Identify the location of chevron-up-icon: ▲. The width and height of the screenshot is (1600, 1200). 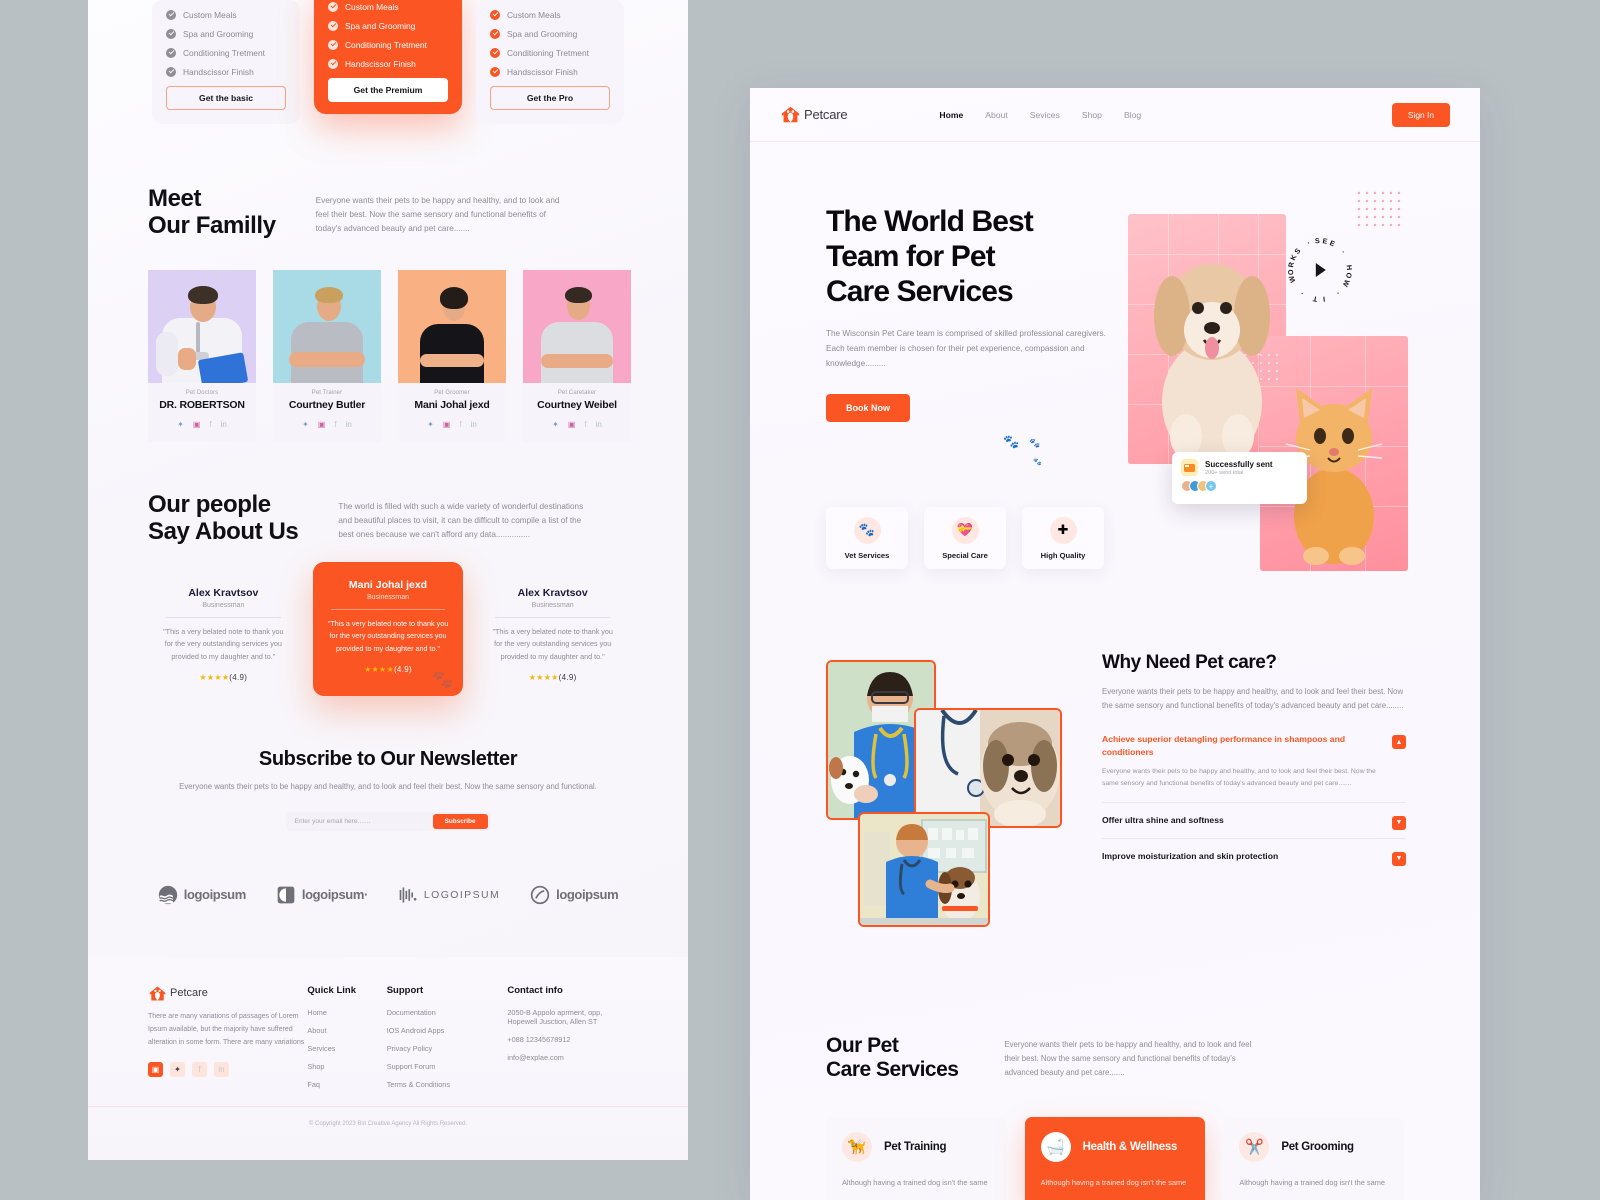
(1399, 742).